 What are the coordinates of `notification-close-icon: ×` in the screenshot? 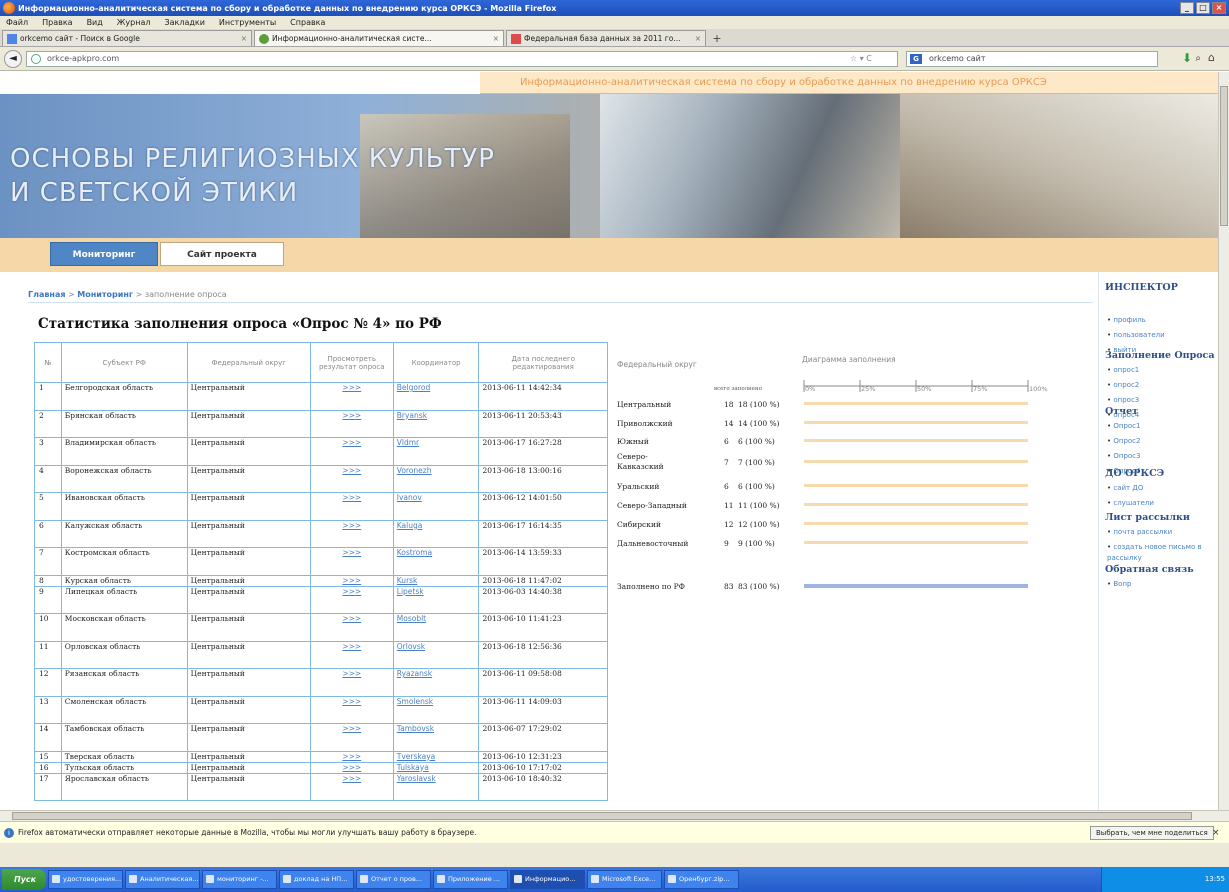 It's located at (1216, 833).